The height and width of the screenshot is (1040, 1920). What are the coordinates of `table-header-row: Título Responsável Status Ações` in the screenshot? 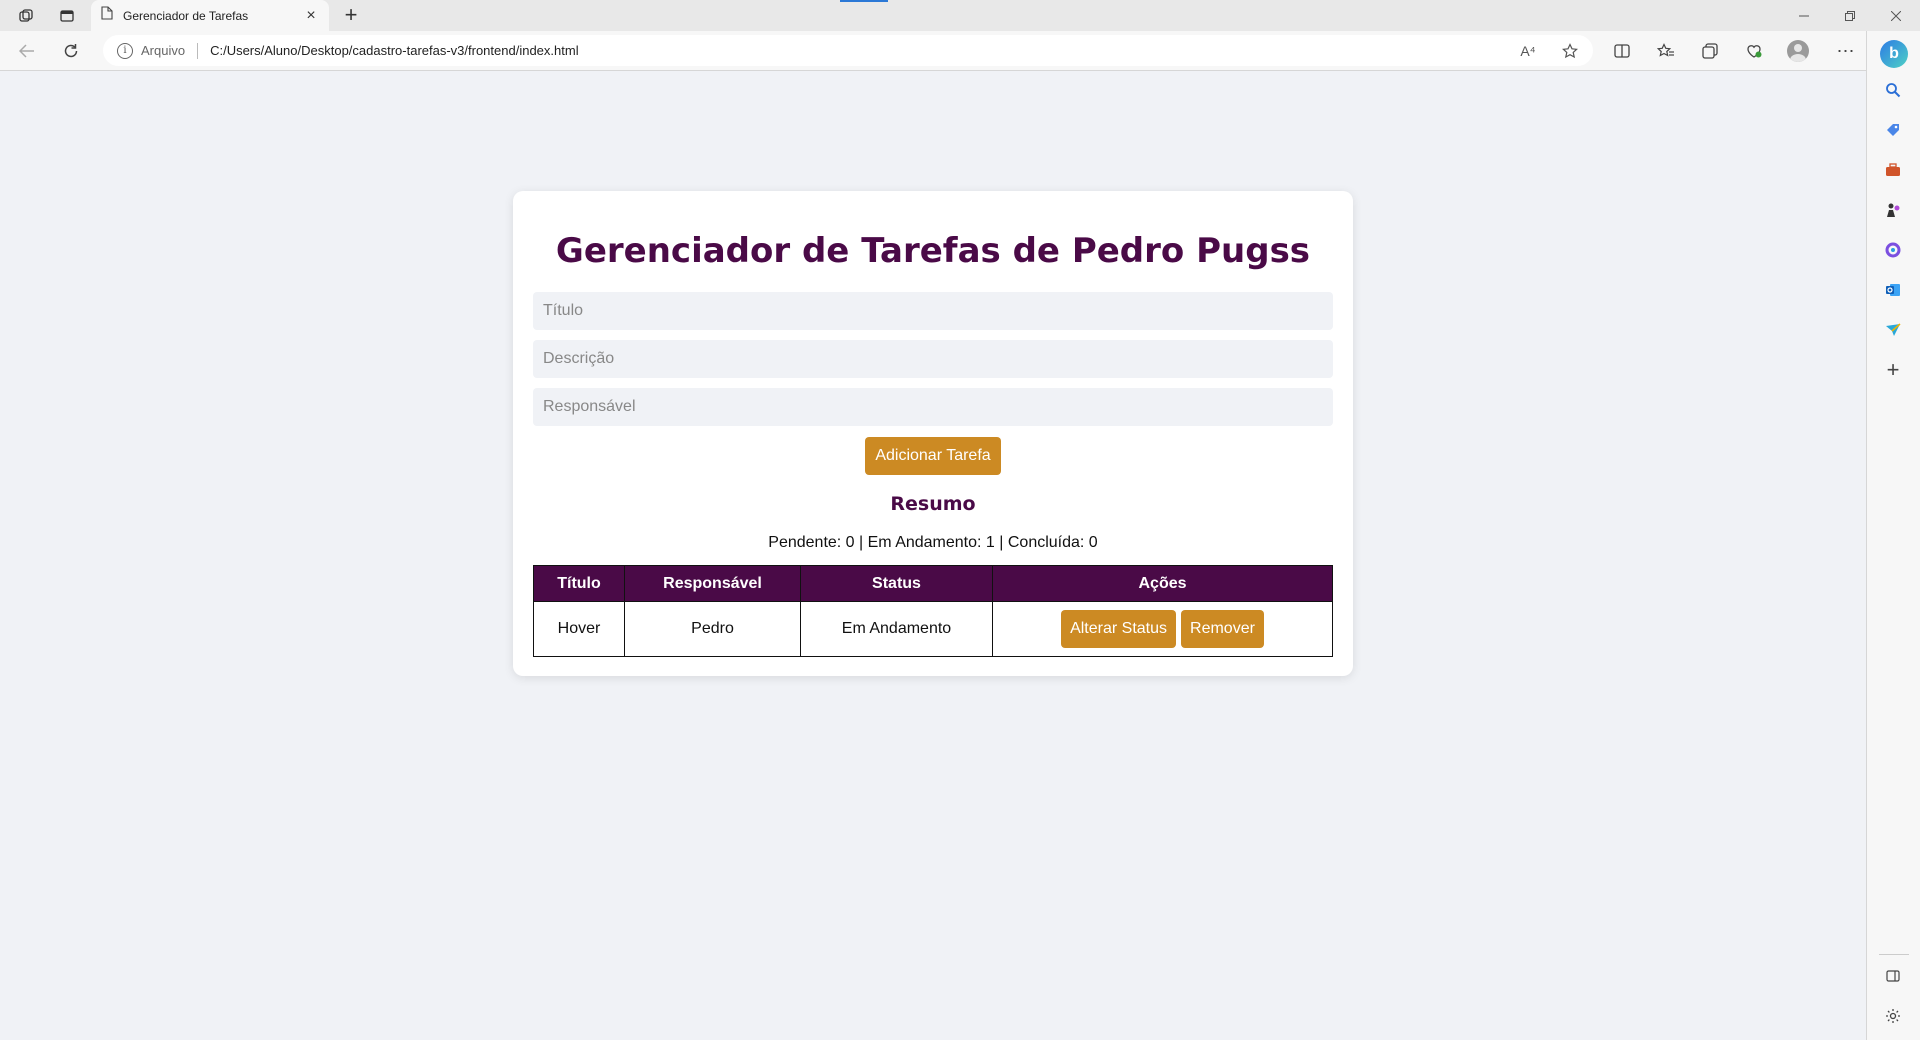 It's located at (933, 583).